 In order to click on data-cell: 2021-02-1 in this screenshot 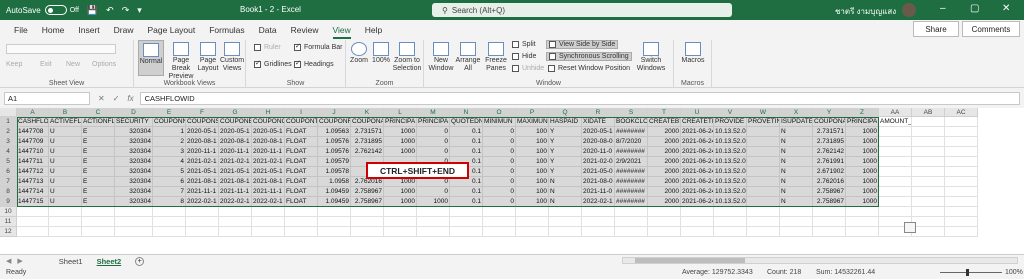, I will do `click(202, 162)`.